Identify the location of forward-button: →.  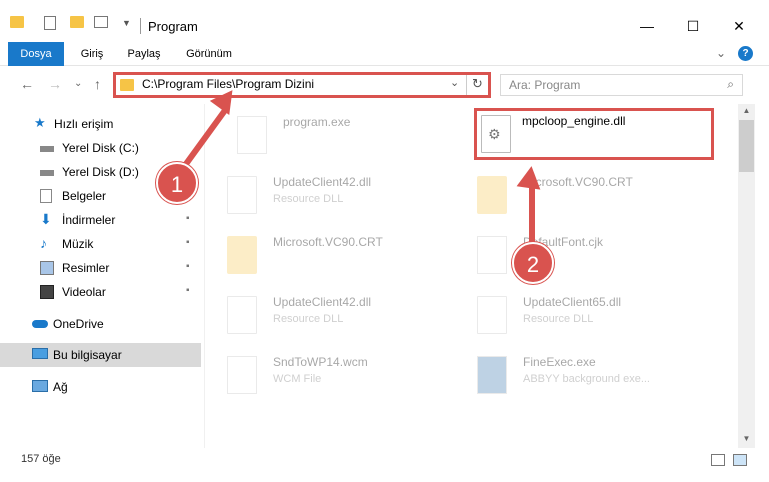
(55, 84).